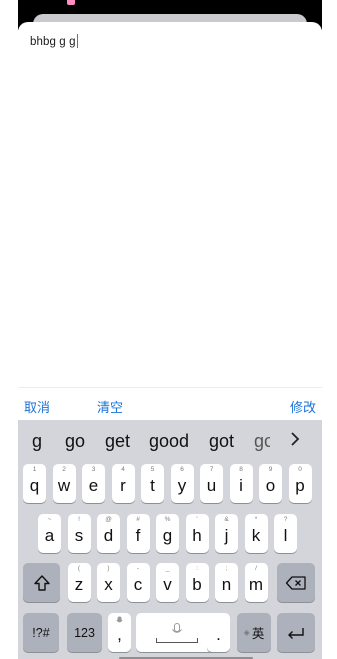  Describe the element at coordinates (270, 469) in the screenshot. I see `key-hint: 9` at that location.